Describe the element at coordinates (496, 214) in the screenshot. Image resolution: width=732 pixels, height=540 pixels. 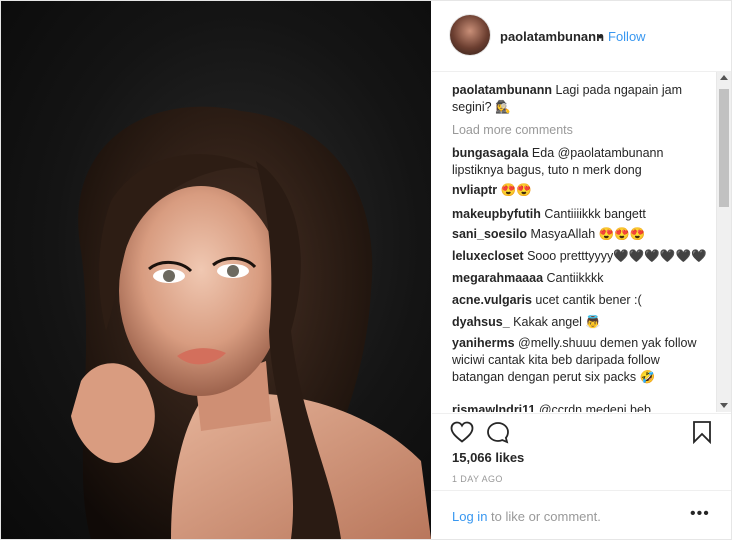
I see `comment-username: makeupbyfutih` at that location.